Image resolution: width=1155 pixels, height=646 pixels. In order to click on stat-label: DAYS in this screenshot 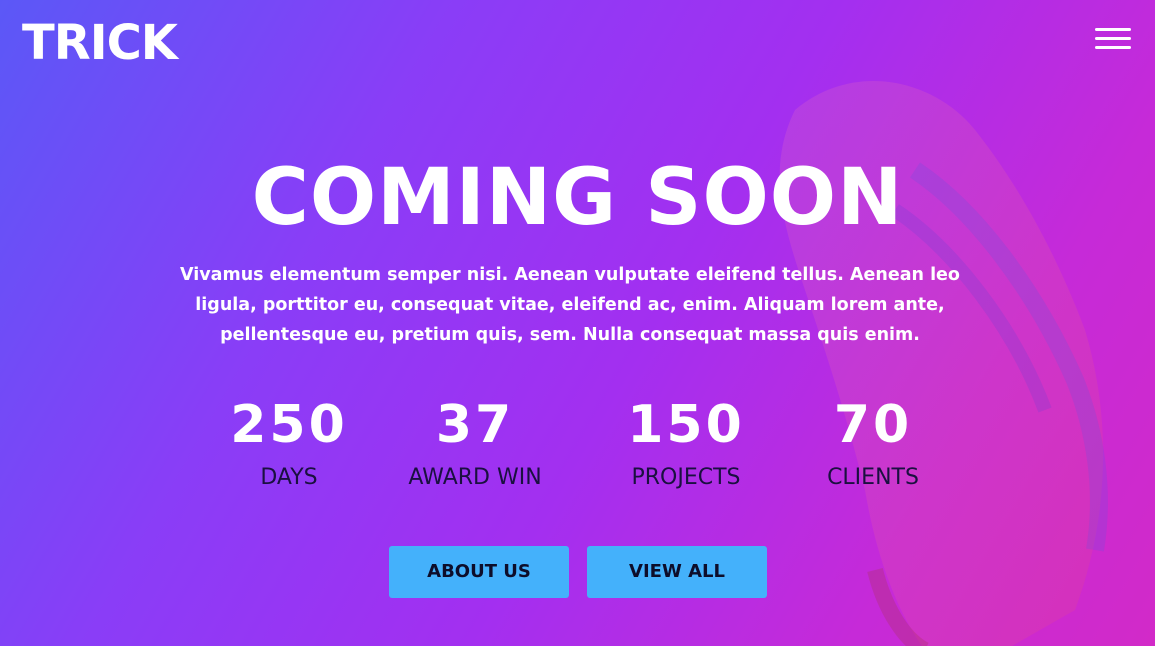, I will do `click(289, 477)`.